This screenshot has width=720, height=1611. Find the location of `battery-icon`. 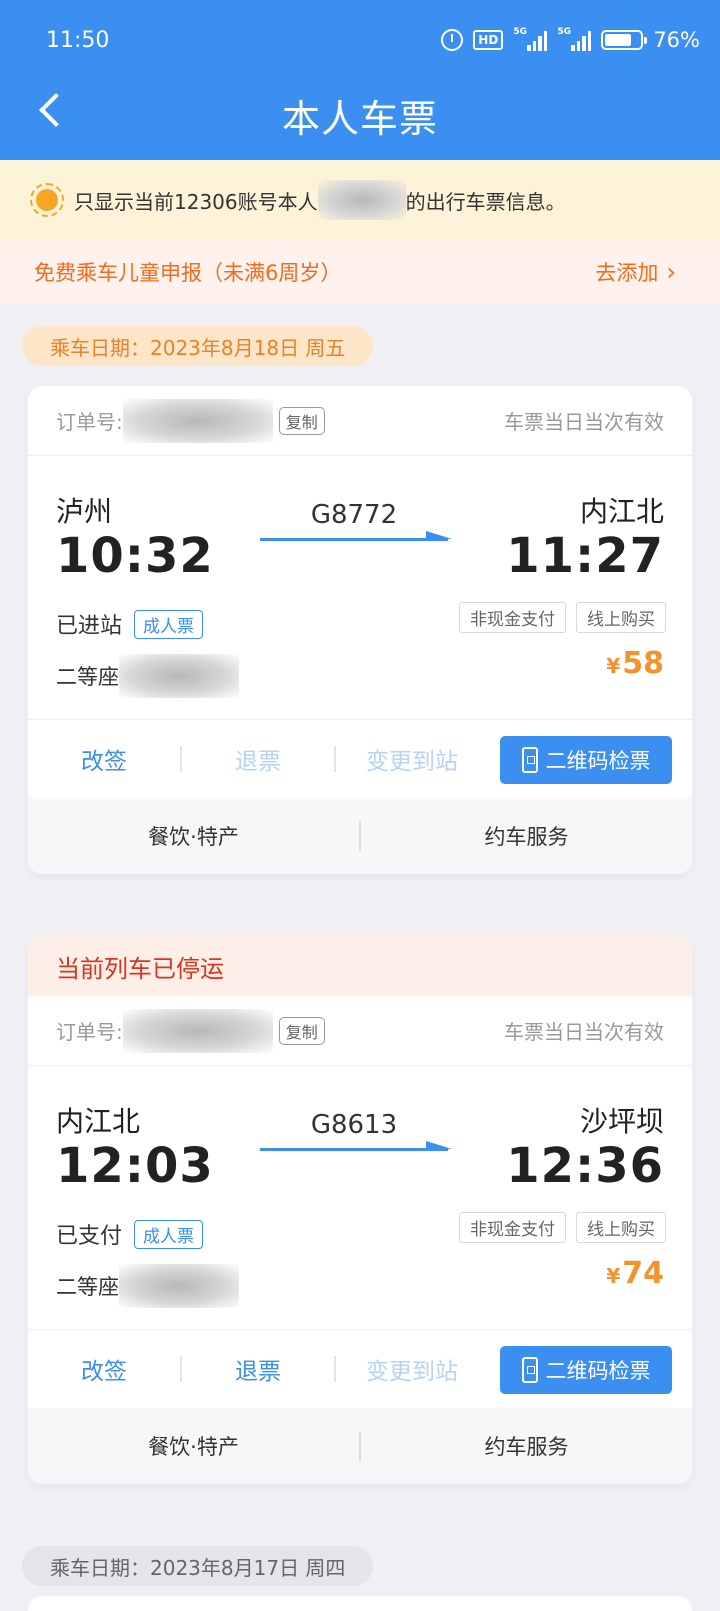

battery-icon is located at coordinates (624, 40).